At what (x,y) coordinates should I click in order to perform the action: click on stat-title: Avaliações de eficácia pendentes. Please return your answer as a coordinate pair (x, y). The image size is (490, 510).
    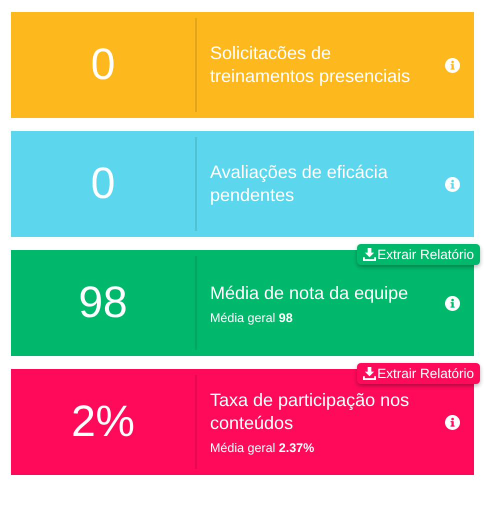
    Looking at the image, I should click on (299, 184).